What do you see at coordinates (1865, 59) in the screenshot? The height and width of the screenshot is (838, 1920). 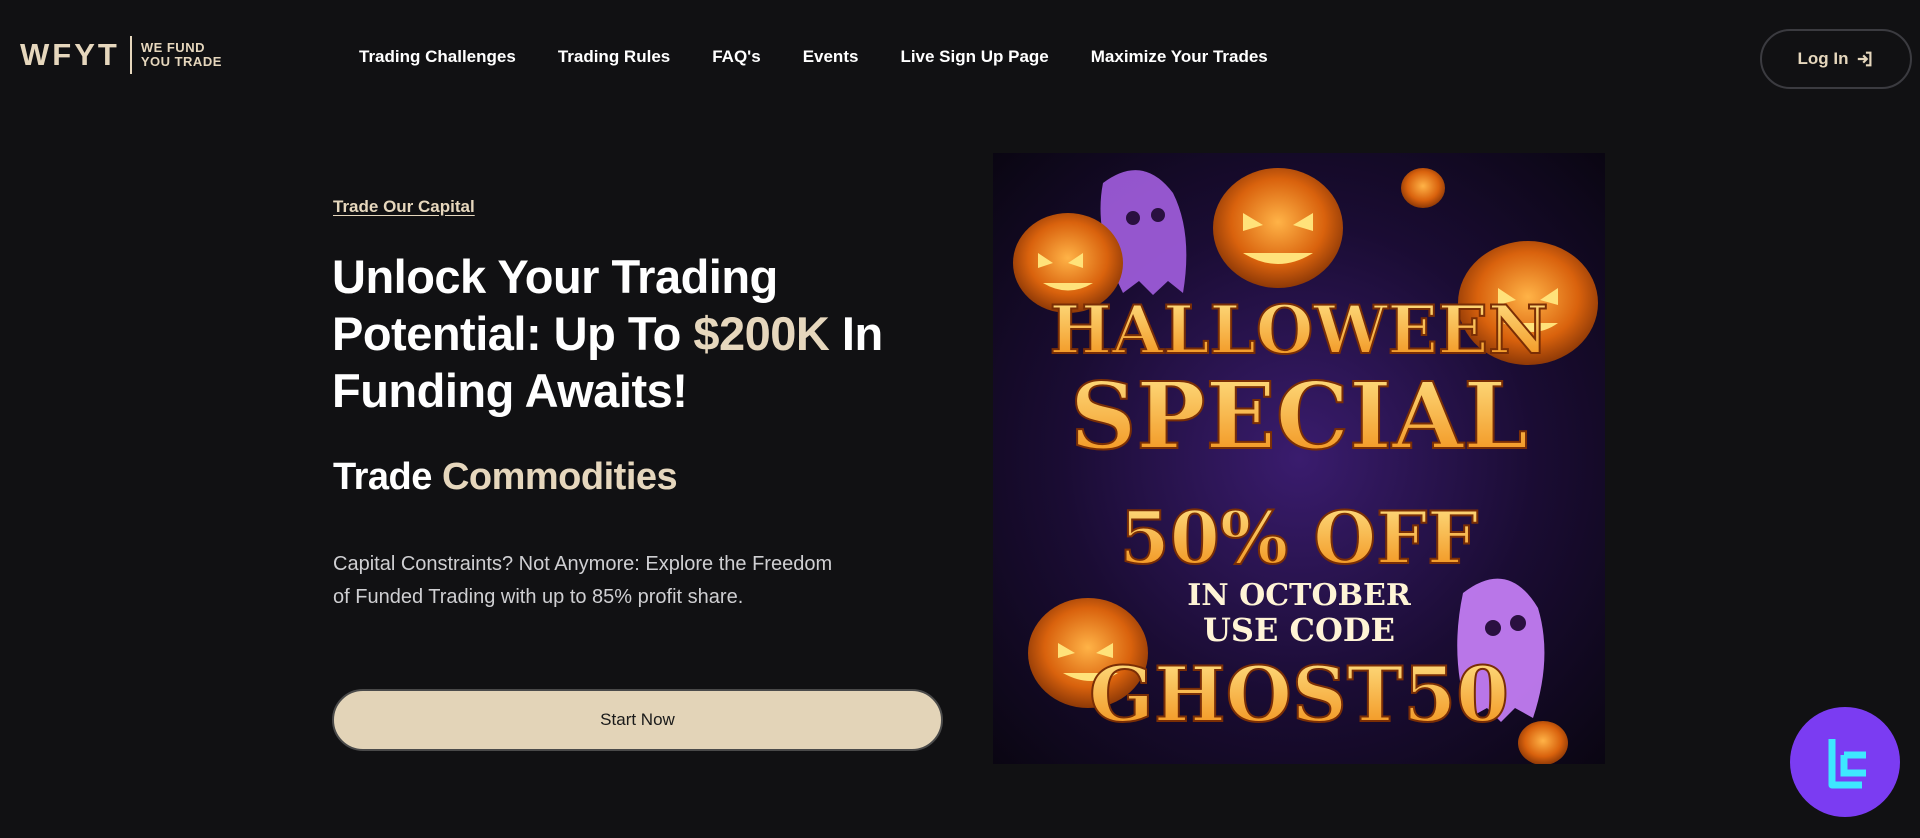 I see `sign-in-icon` at bounding box center [1865, 59].